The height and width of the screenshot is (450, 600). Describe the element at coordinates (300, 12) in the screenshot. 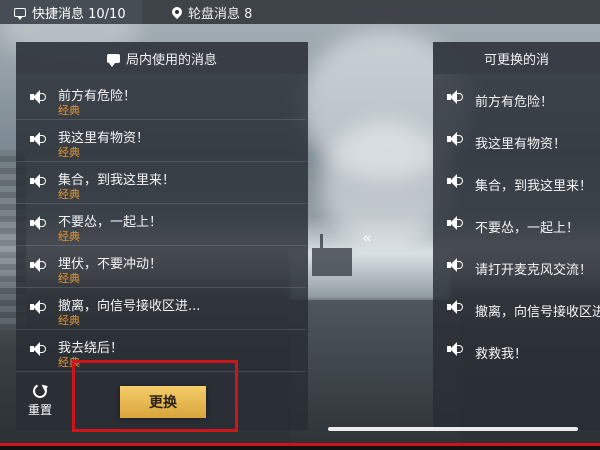

I see `tab-bar: 快捷消息 10/10 轮盘消息 8` at that location.